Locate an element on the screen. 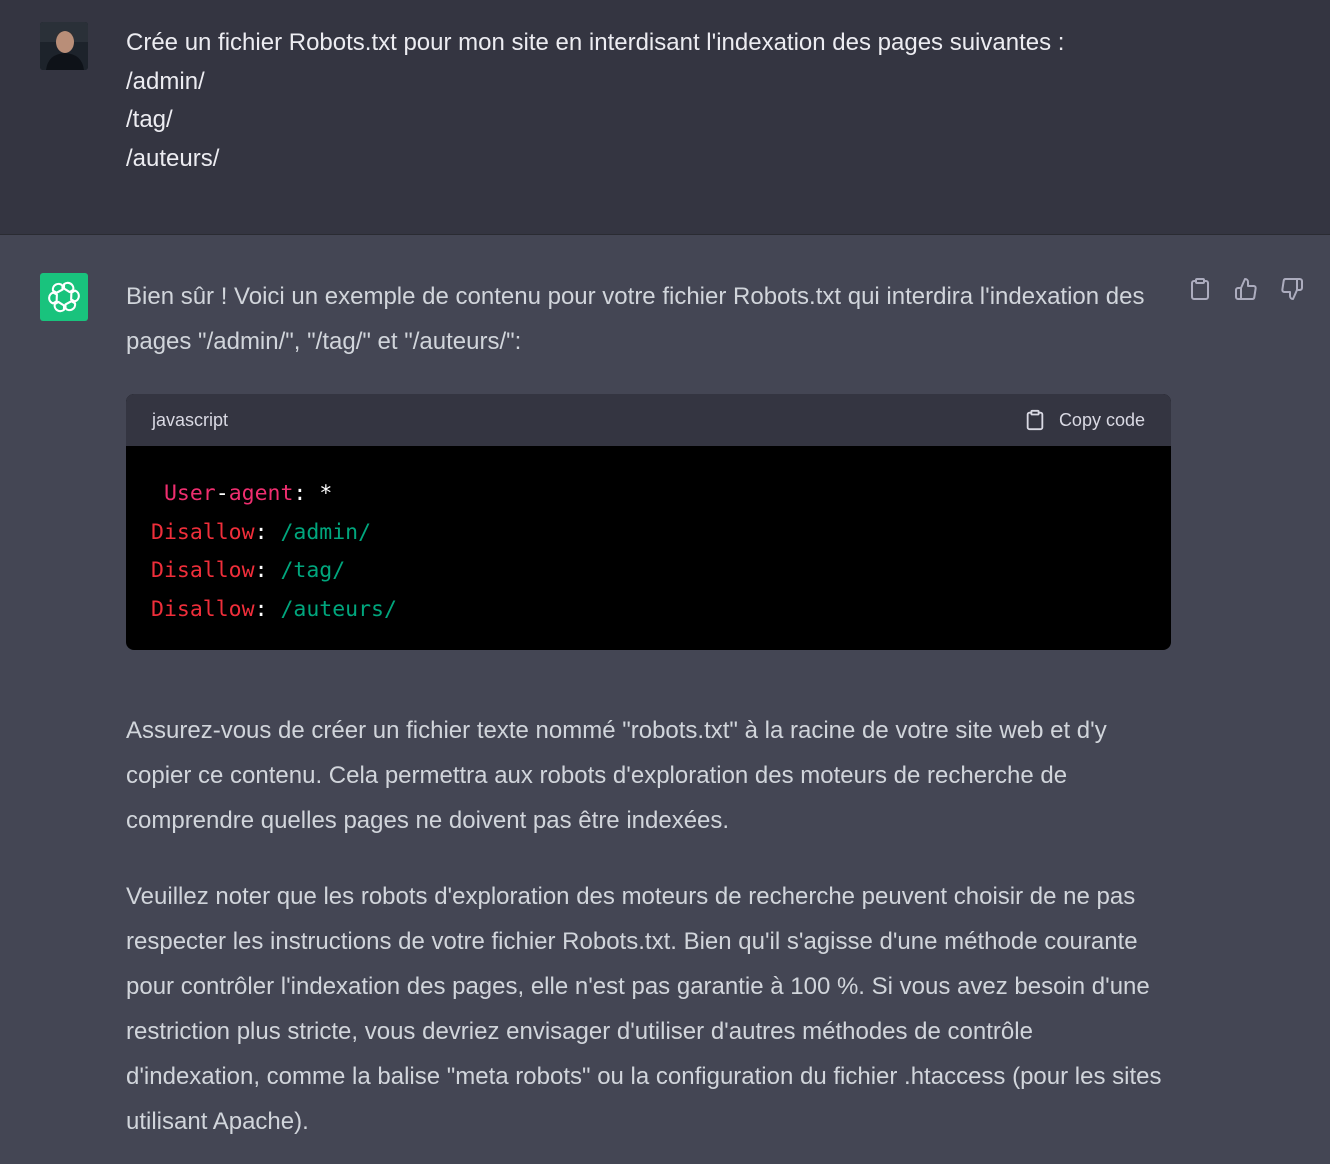 This screenshot has height=1164, width=1330. message-actions is located at coordinates (1246, 289).